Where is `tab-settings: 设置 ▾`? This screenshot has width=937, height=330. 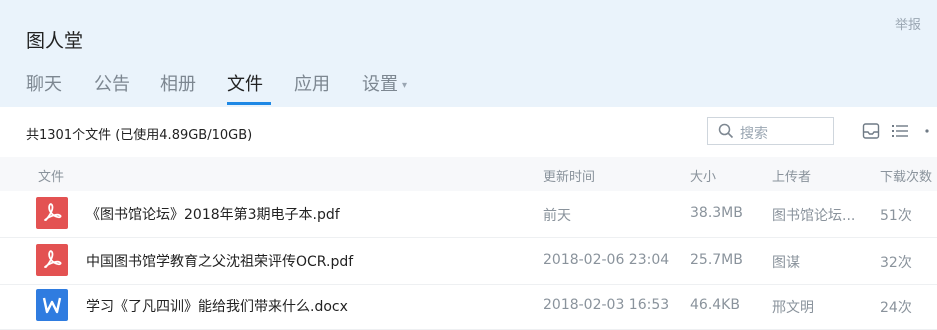
tab-settings: 设置 ▾ is located at coordinates (384, 83).